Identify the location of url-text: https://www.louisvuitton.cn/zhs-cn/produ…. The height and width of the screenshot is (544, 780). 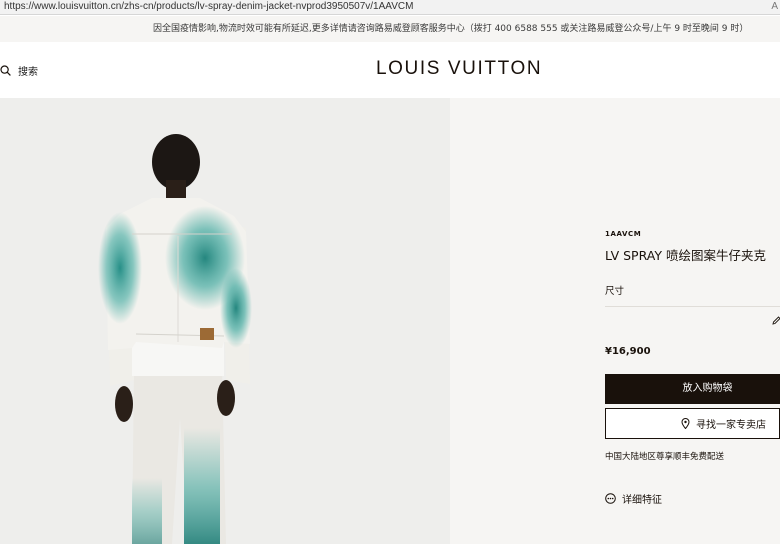
(208, 6).